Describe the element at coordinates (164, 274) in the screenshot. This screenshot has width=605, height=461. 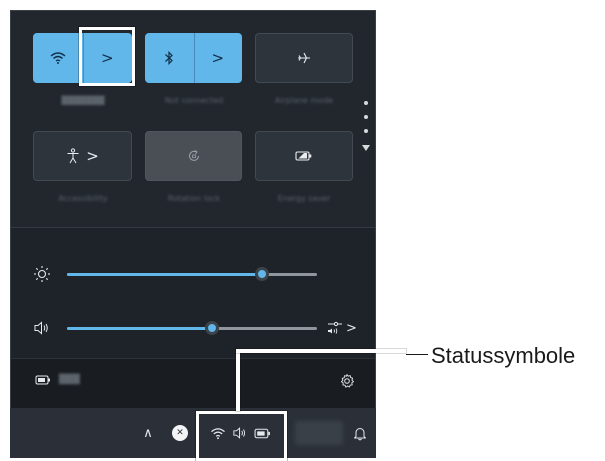
I see `brightness-slider-fill` at that location.